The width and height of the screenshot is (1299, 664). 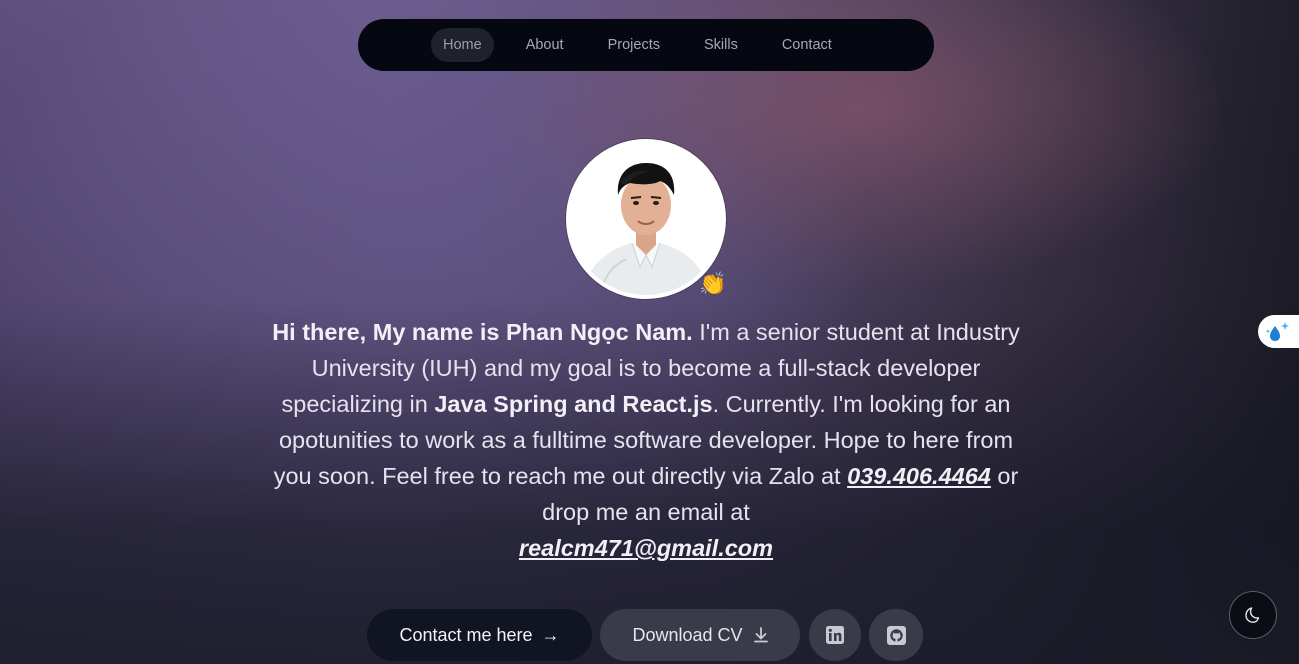 I want to click on github-icon, so click(x=896, y=635).